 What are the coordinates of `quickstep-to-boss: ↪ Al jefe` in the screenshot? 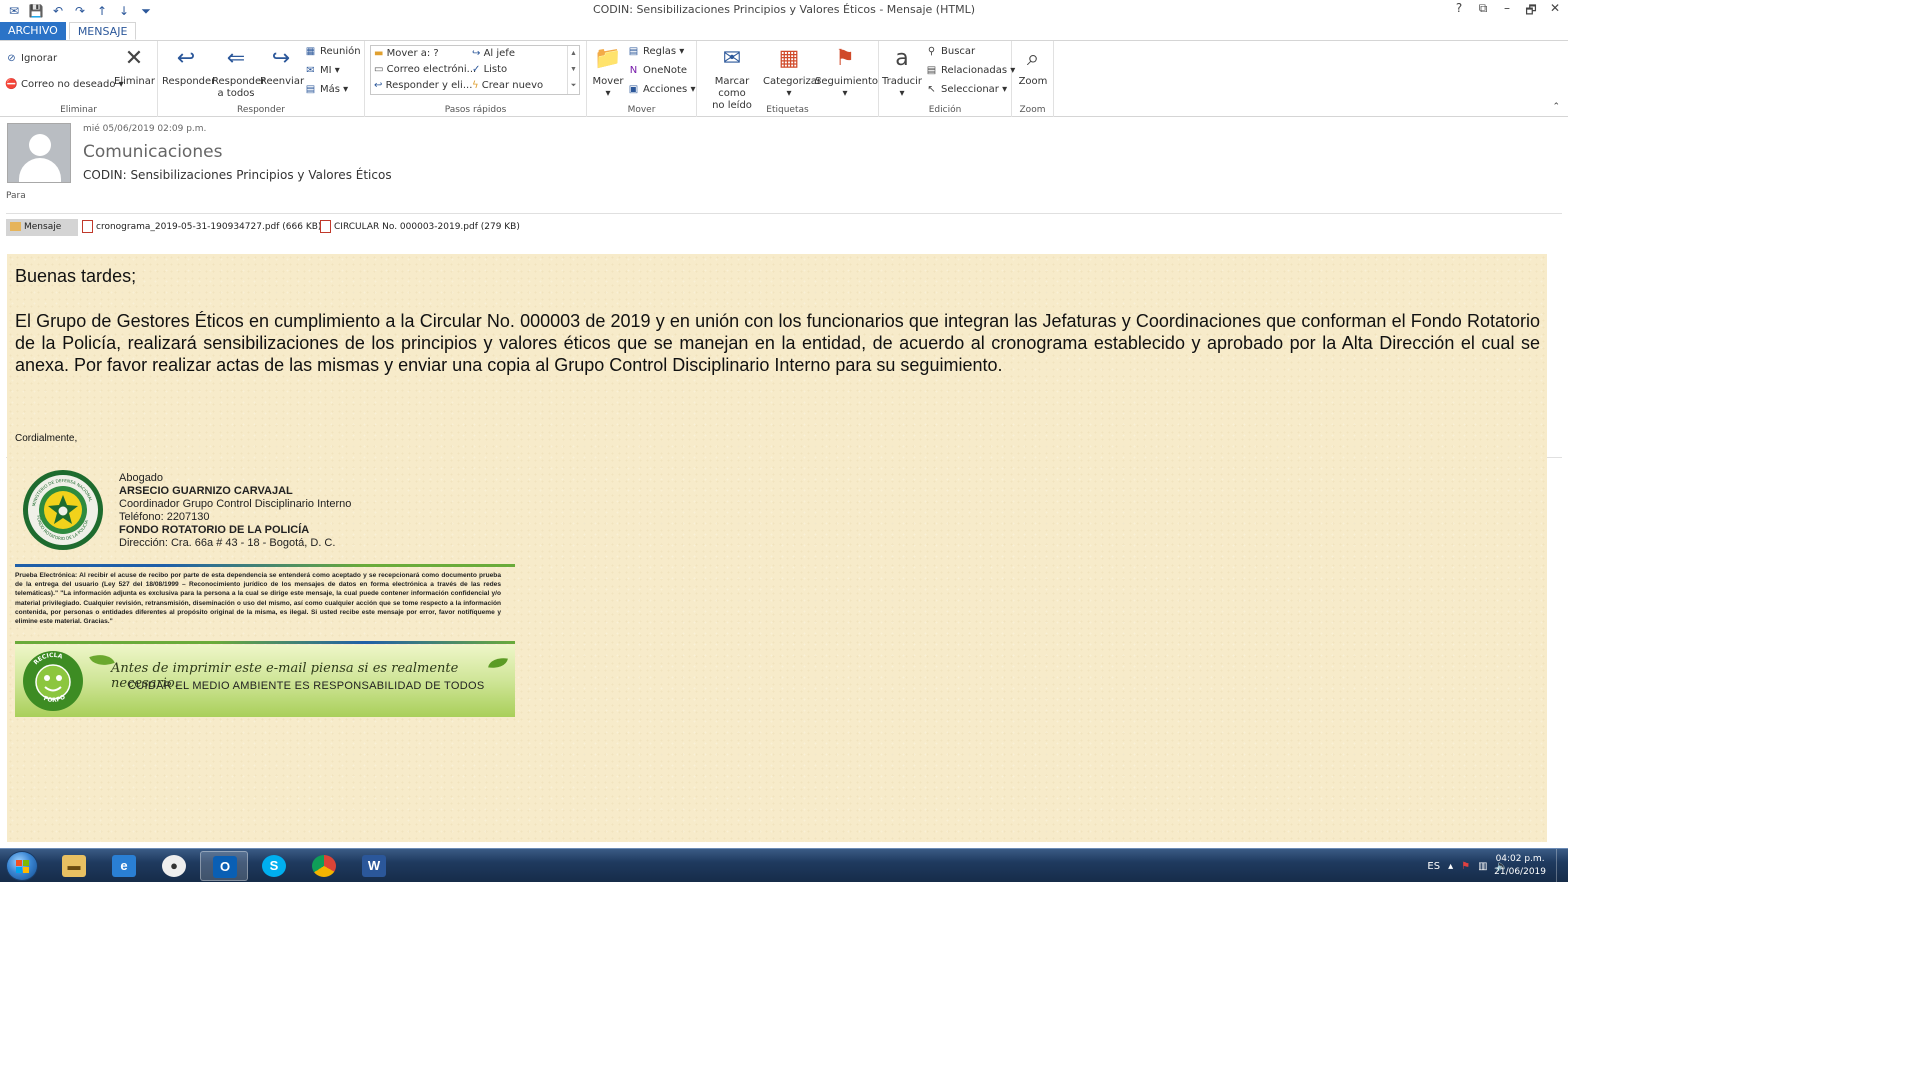 It's located at (493, 53).